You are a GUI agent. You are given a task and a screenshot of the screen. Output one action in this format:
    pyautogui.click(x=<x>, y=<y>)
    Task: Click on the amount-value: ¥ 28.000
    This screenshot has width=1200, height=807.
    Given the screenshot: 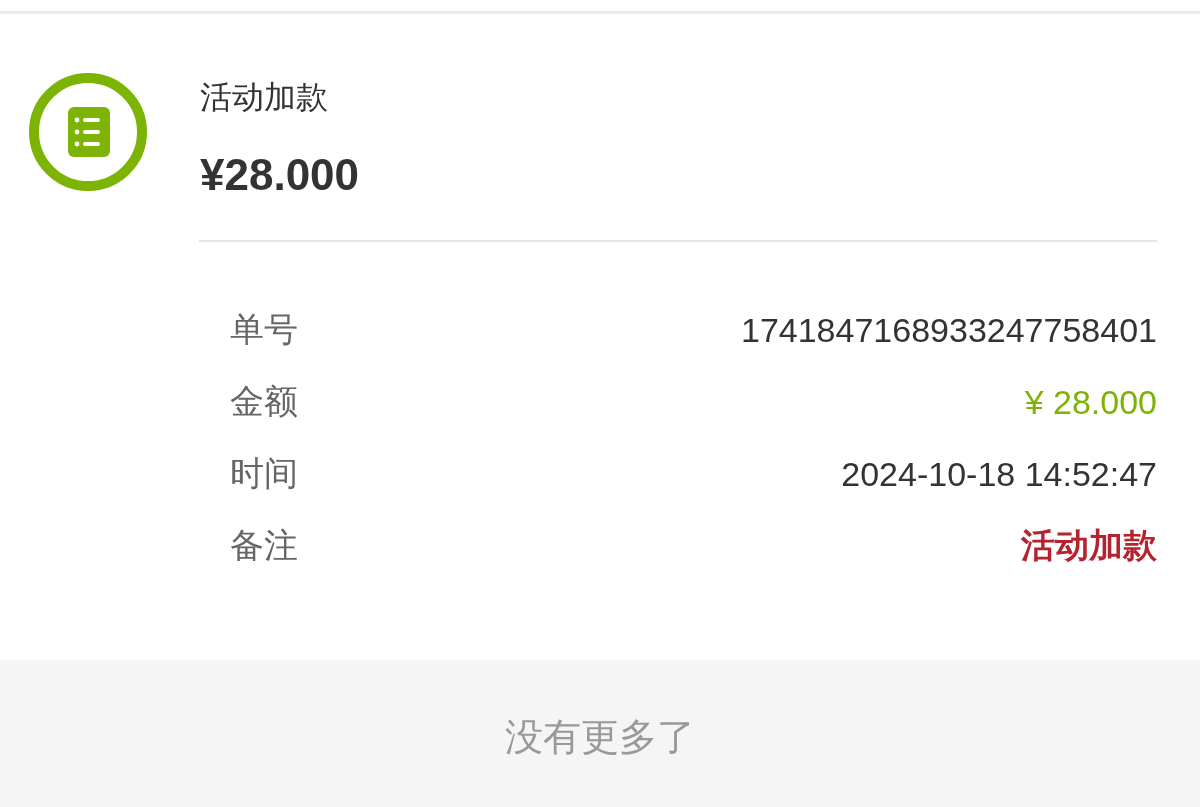 What is the action you would take?
    pyautogui.click(x=1090, y=402)
    